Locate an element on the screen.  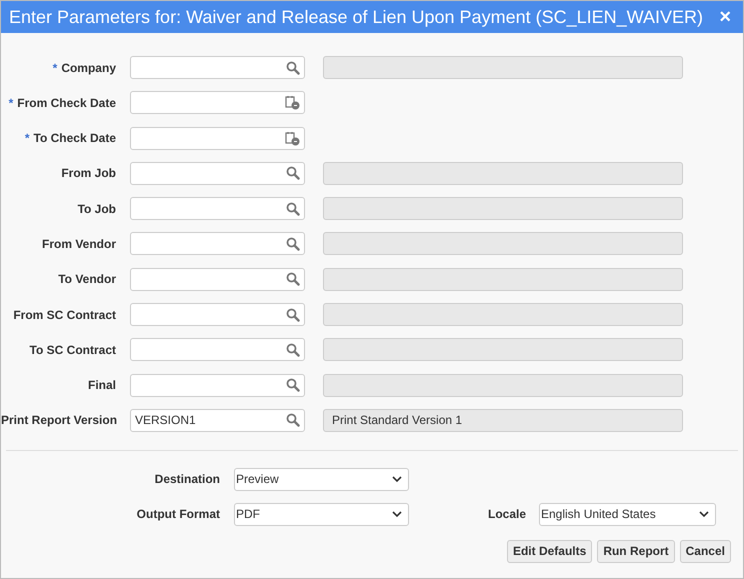
window-title: Enter Parameters for: Waiver and Release of Lien Upon Payment (SC_LIEN_WAIVER) is located at coordinates (356, 17).